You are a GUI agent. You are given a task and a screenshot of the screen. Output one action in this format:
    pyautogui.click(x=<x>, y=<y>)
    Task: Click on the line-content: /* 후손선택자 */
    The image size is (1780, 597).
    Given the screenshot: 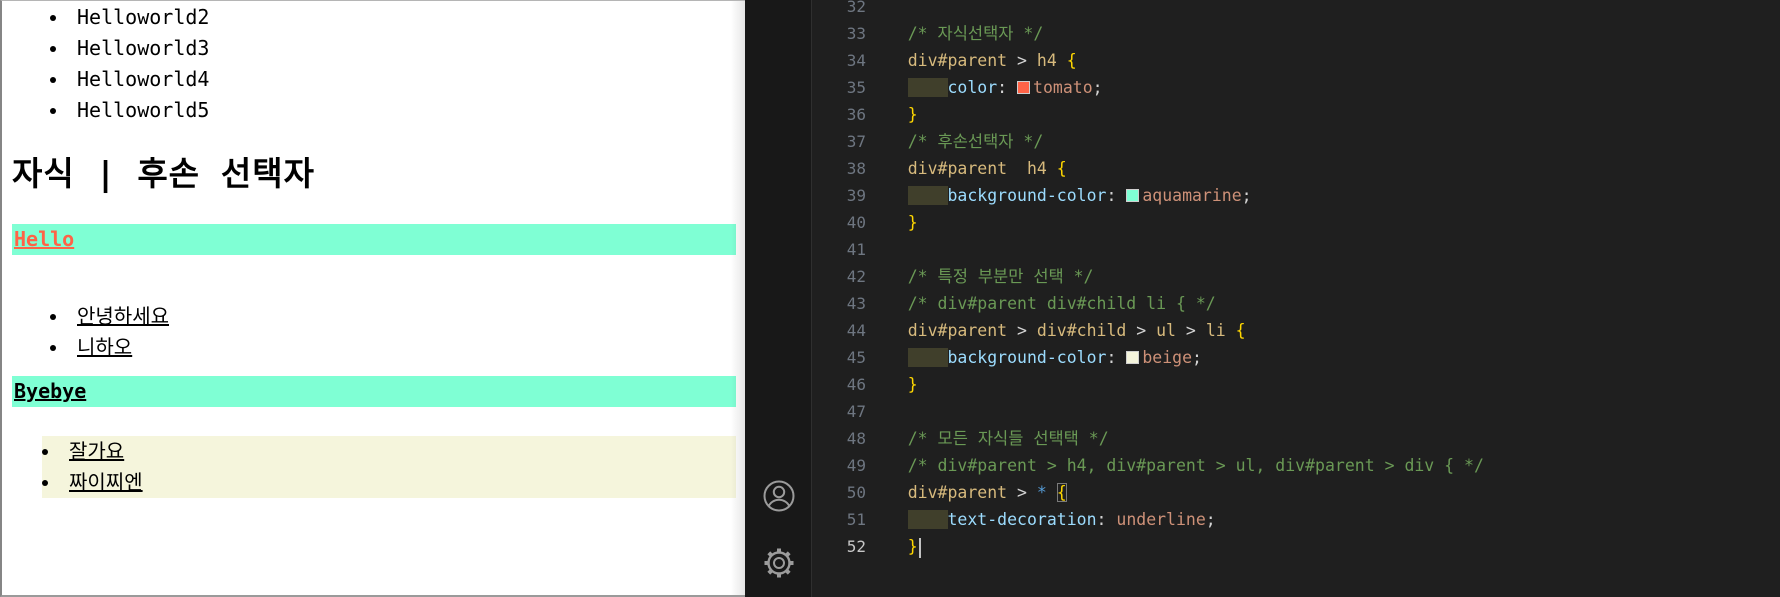 What is the action you would take?
    pyautogui.click(x=956, y=141)
    